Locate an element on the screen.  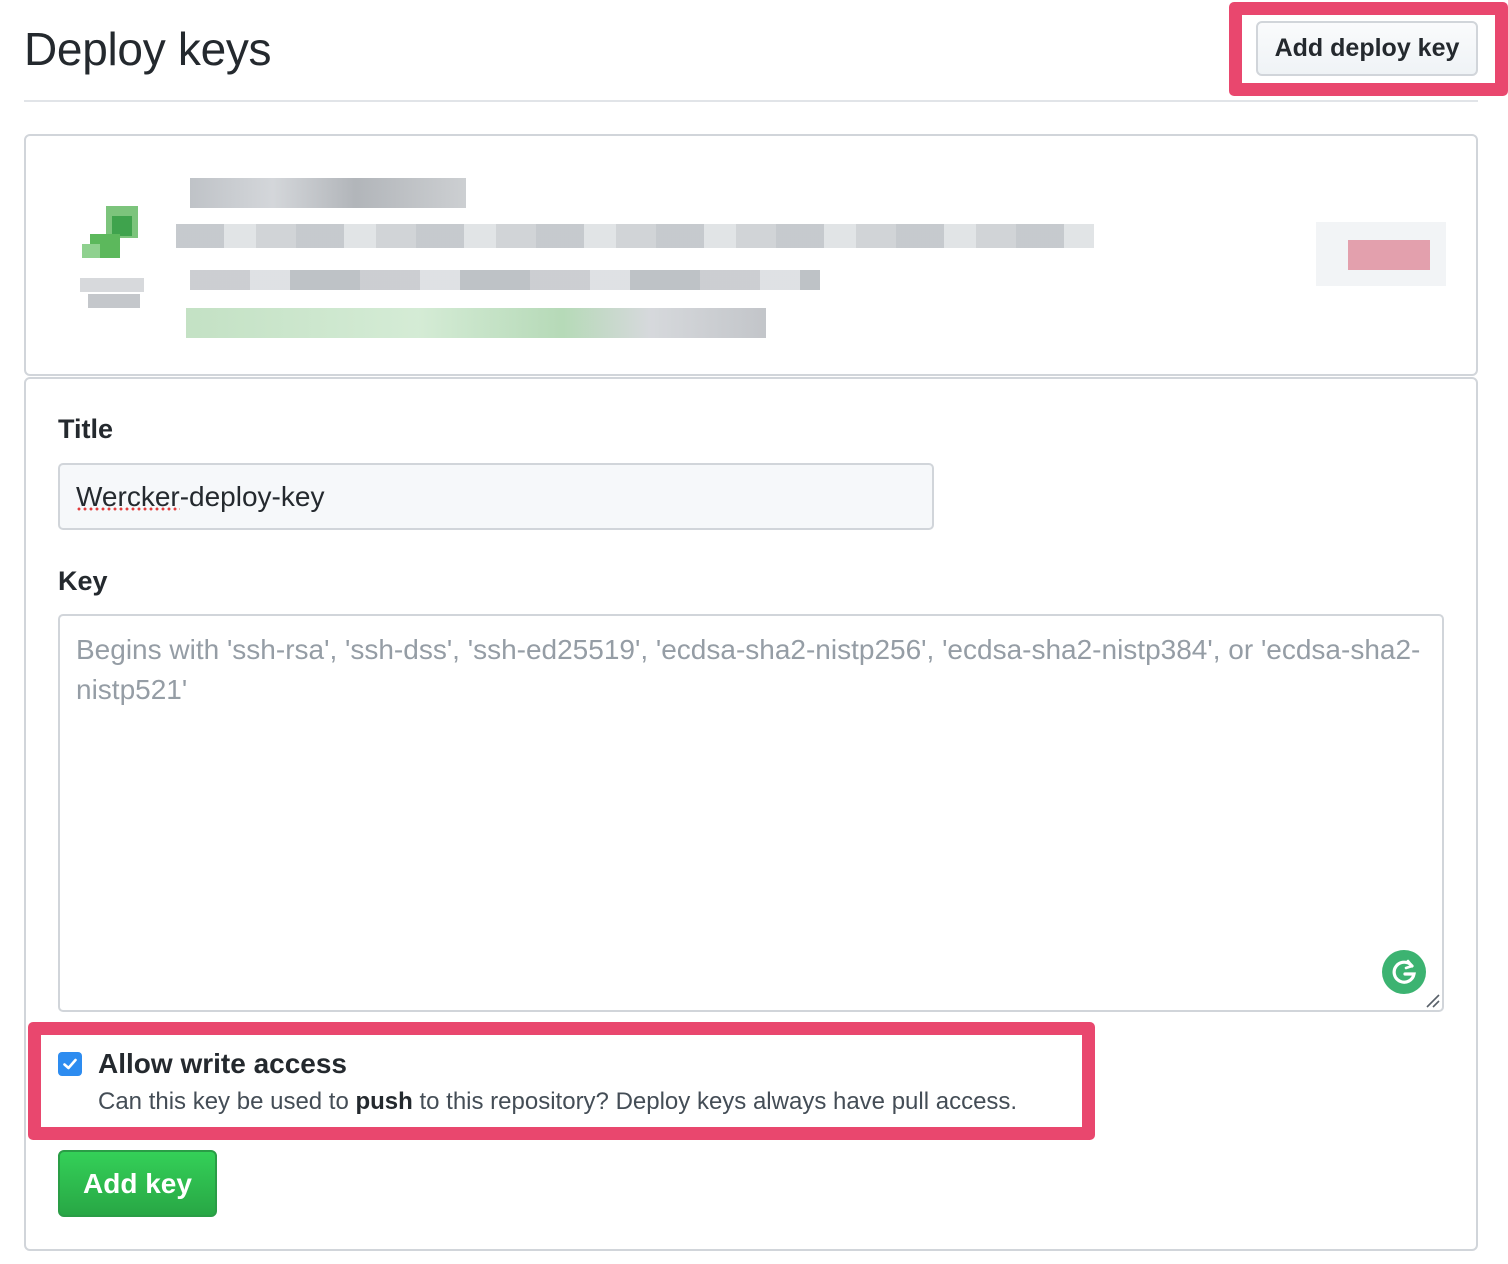
redacted-key-title is located at coordinates (328, 193).